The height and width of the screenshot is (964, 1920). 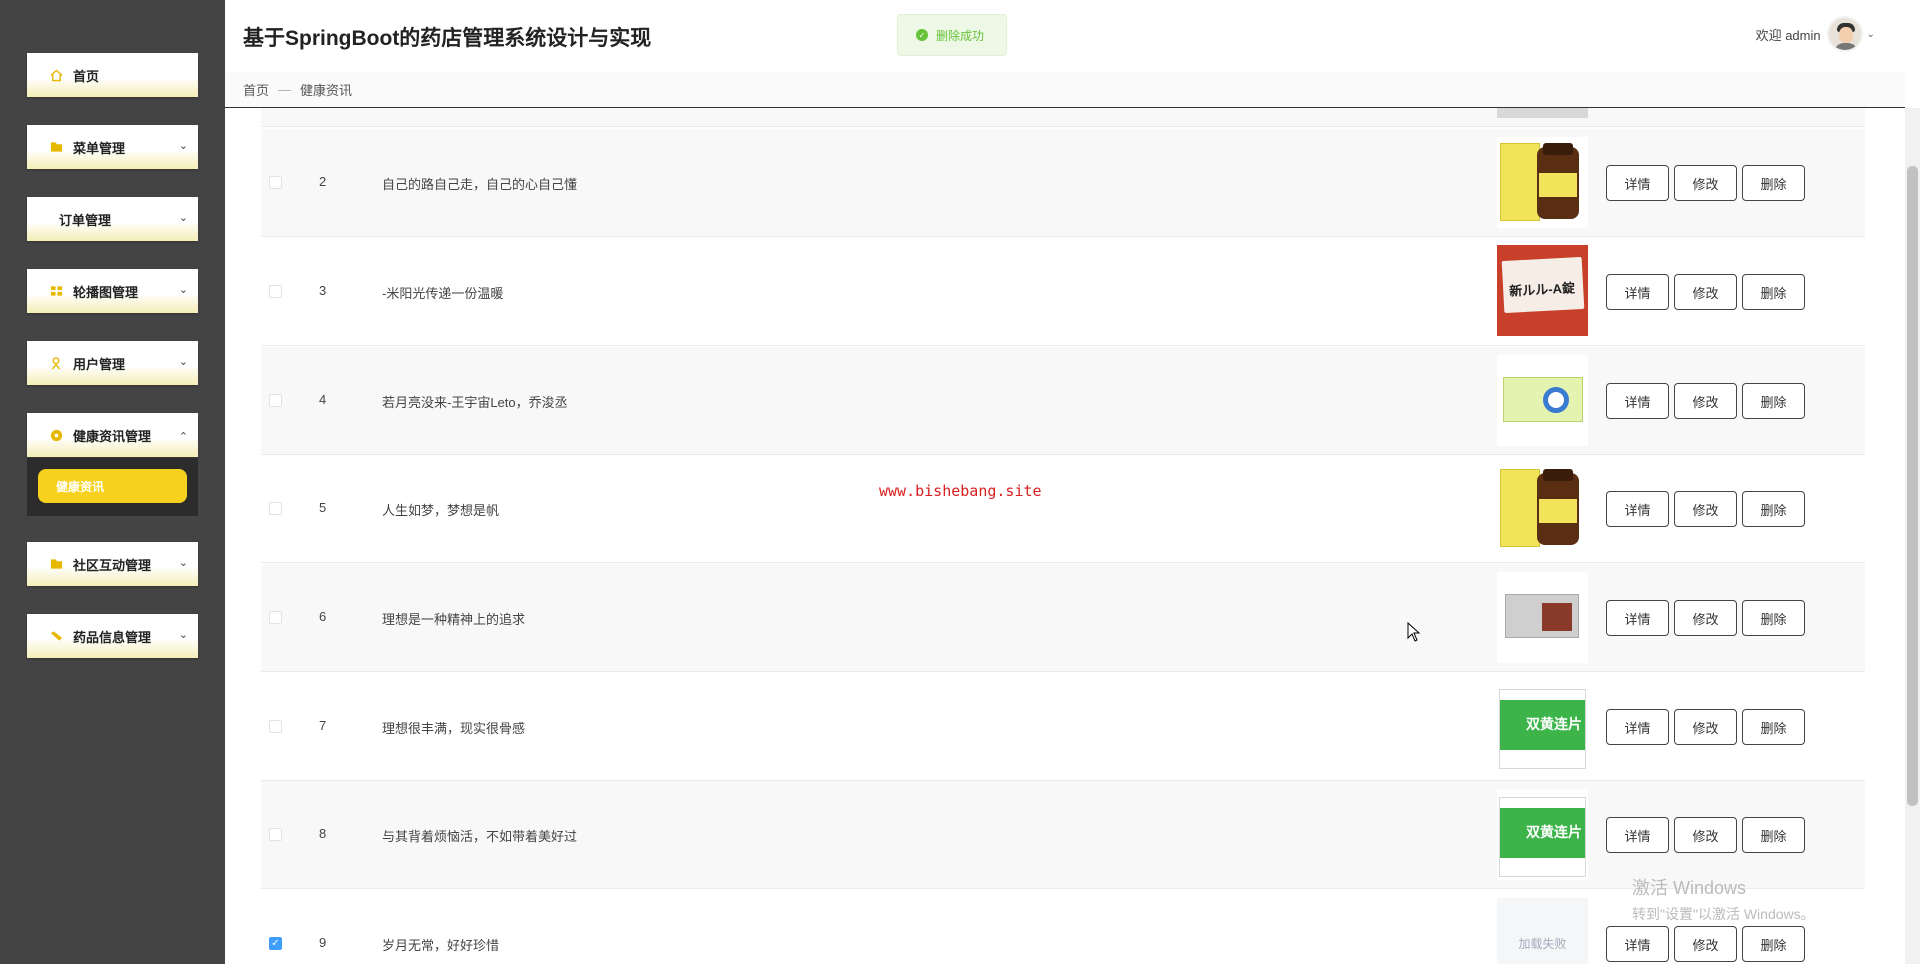 I want to click on row-title: 与其背着烦恼活，不如带着美好过, so click(x=480, y=836).